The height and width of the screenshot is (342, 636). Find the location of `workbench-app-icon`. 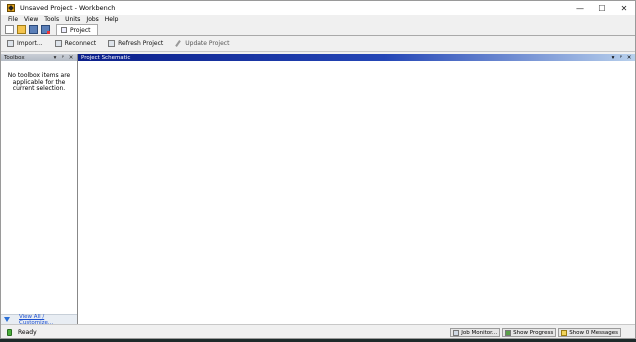

workbench-app-icon is located at coordinates (11, 8).